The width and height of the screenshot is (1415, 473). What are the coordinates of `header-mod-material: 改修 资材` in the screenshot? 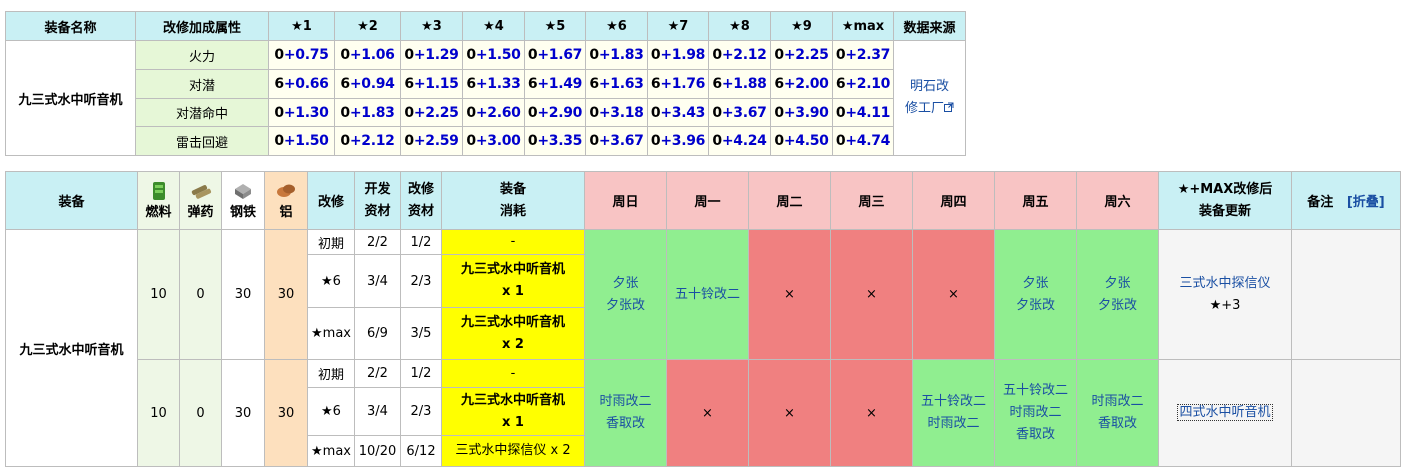 It's located at (421, 200).